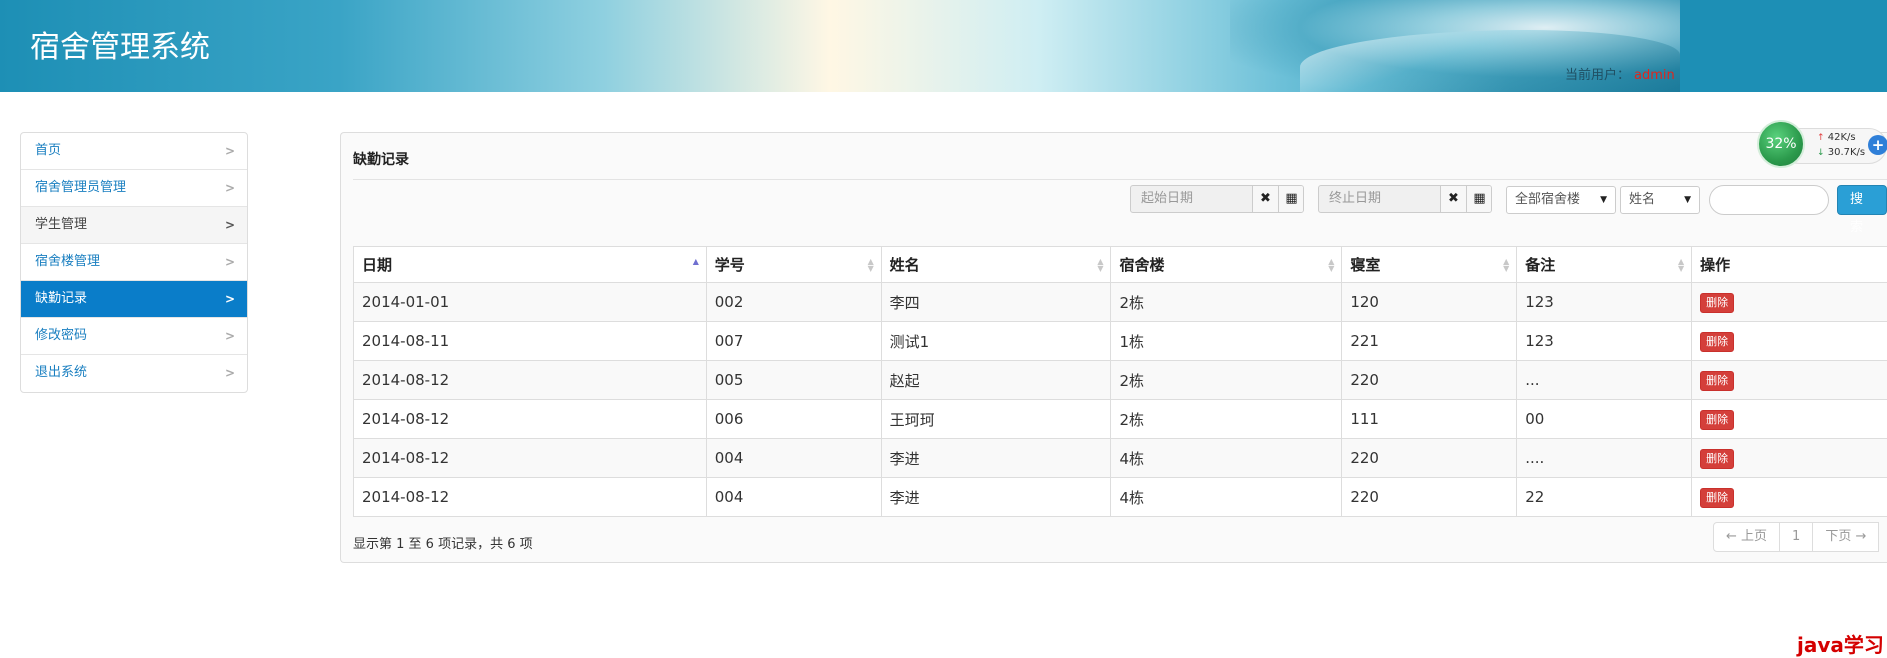 The image size is (1887, 658). I want to click on table-row: 2014-08-12 004 李进 4栋 220 22 删除, so click(1120, 497).